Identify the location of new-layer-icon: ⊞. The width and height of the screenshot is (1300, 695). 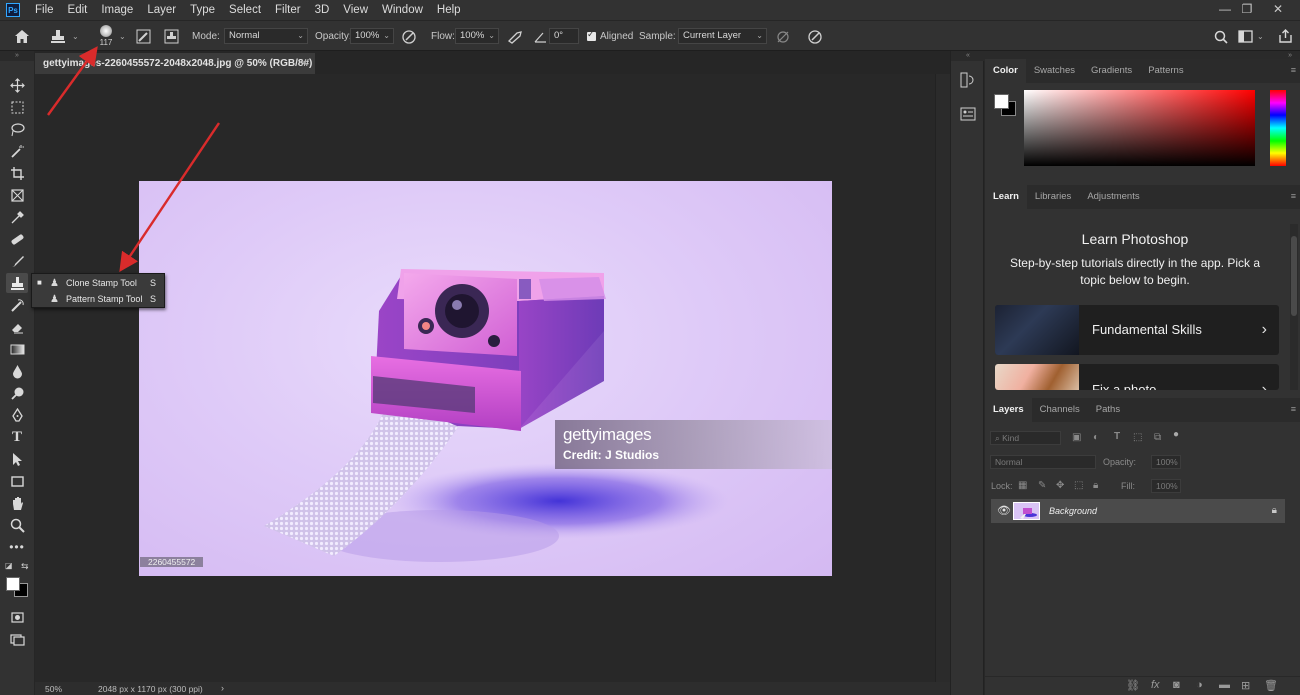
(1245, 685).